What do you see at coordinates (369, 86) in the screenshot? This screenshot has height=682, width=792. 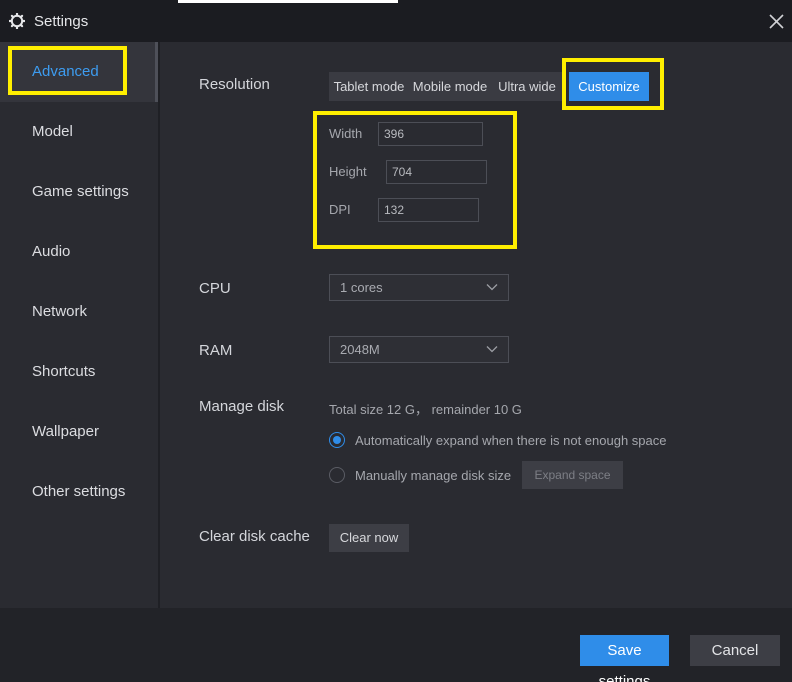 I see `mode-tablet-button: Tablet mode` at bounding box center [369, 86].